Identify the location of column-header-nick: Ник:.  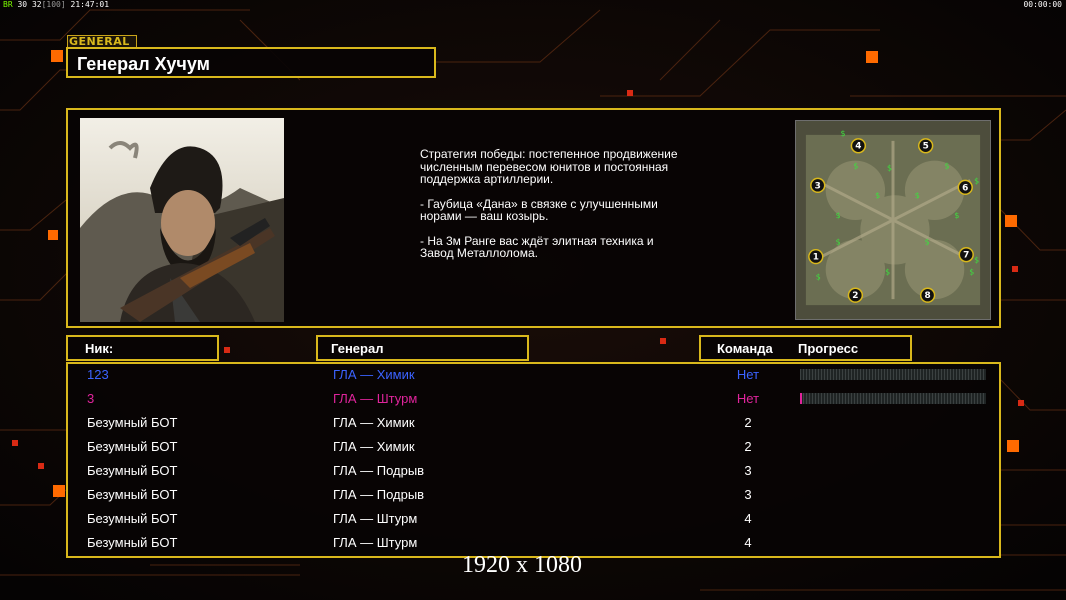
(142, 348).